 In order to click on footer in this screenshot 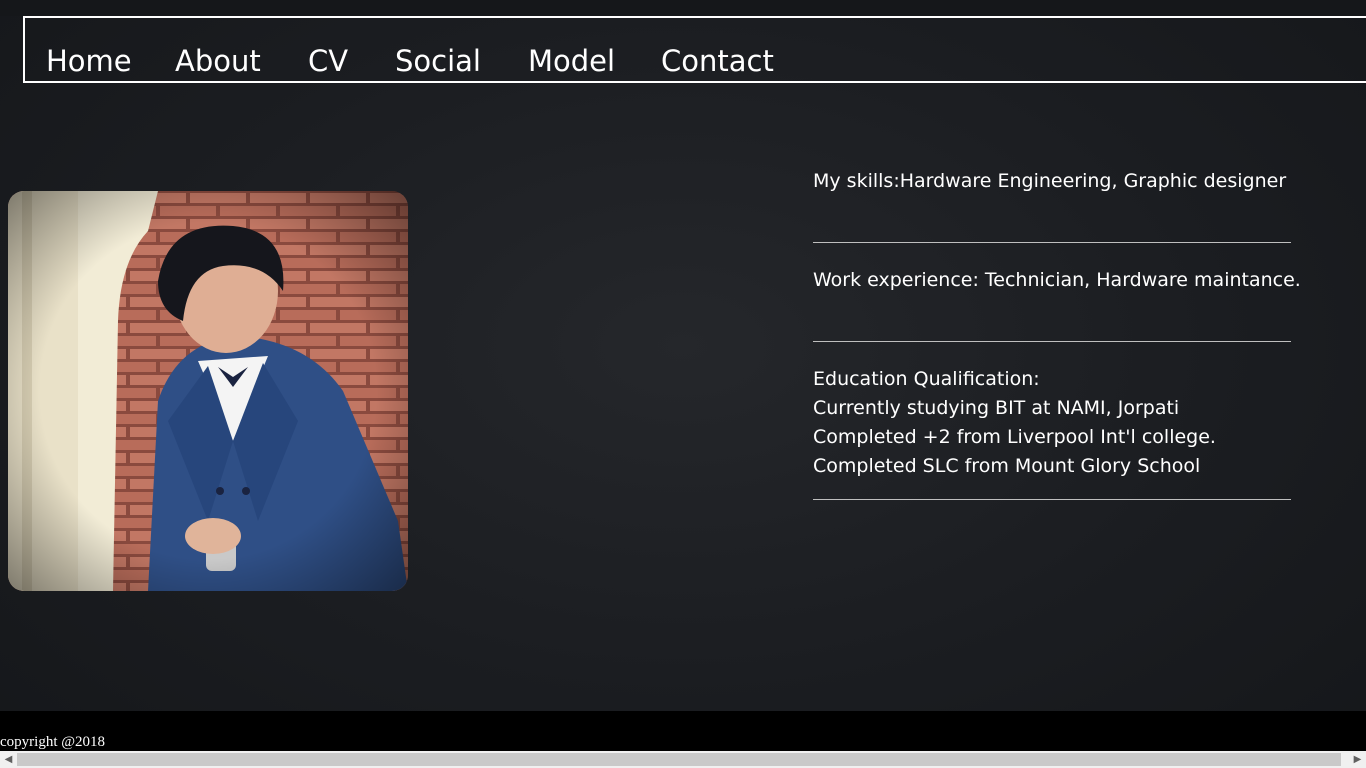, I will do `click(683, 731)`.